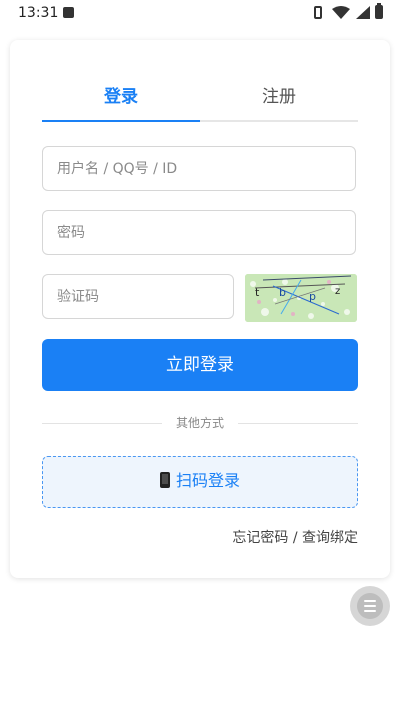  Describe the element at coordinates (200, 424) in the screenshot. I see `other-methods-divider: 其他方式` at that location.